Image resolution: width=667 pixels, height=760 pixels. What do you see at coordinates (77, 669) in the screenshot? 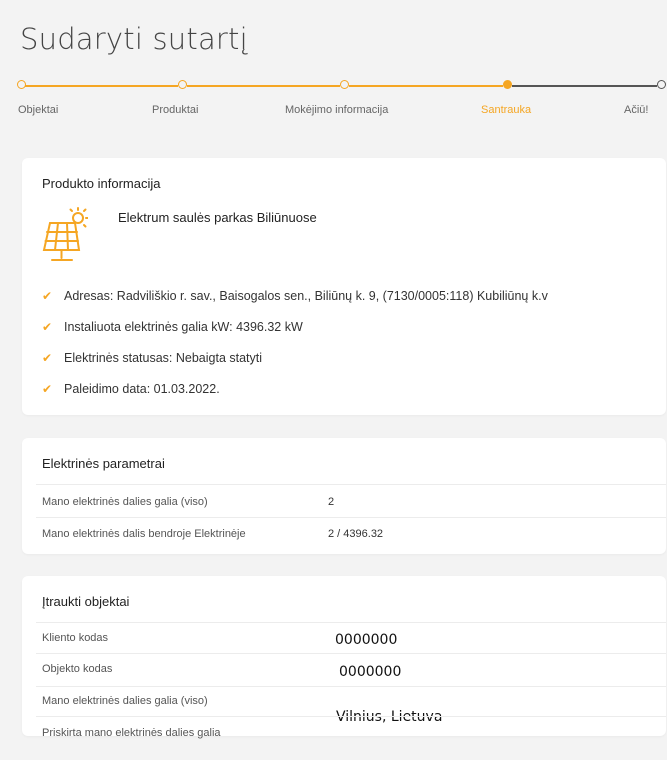
I see `object-label: Objekto kodas` at bounding box center [77, 669].